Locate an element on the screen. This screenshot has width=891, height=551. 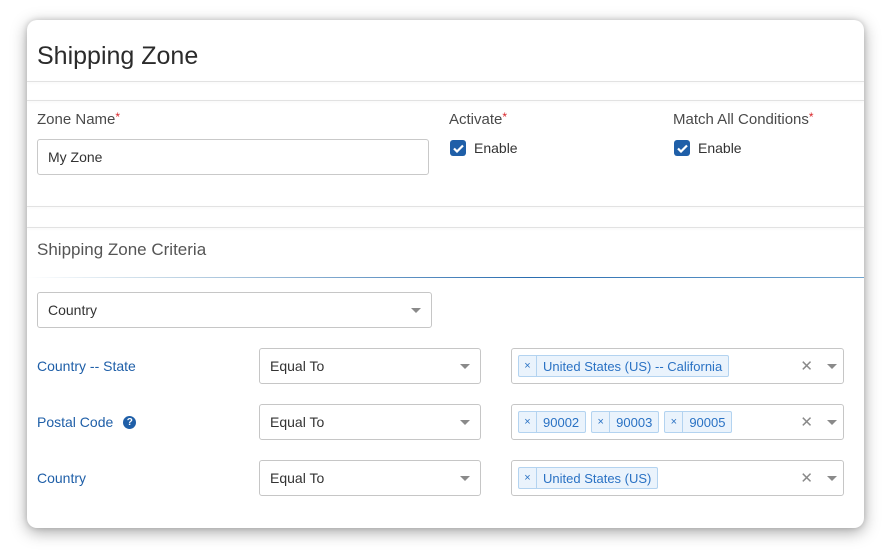
criteria-row-label: Postal Code ? is located at coordinates (87, 422).